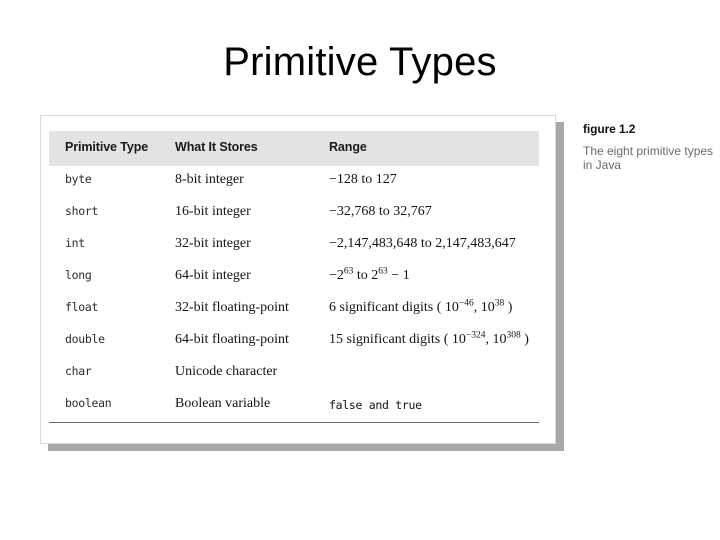 The width and height of the screenshot is (720, 540). What do you see at coordinates (380, 211) in the screenshot?
I see `cell-range: −32,768 to 32,767` at bounding box center [380, 211].